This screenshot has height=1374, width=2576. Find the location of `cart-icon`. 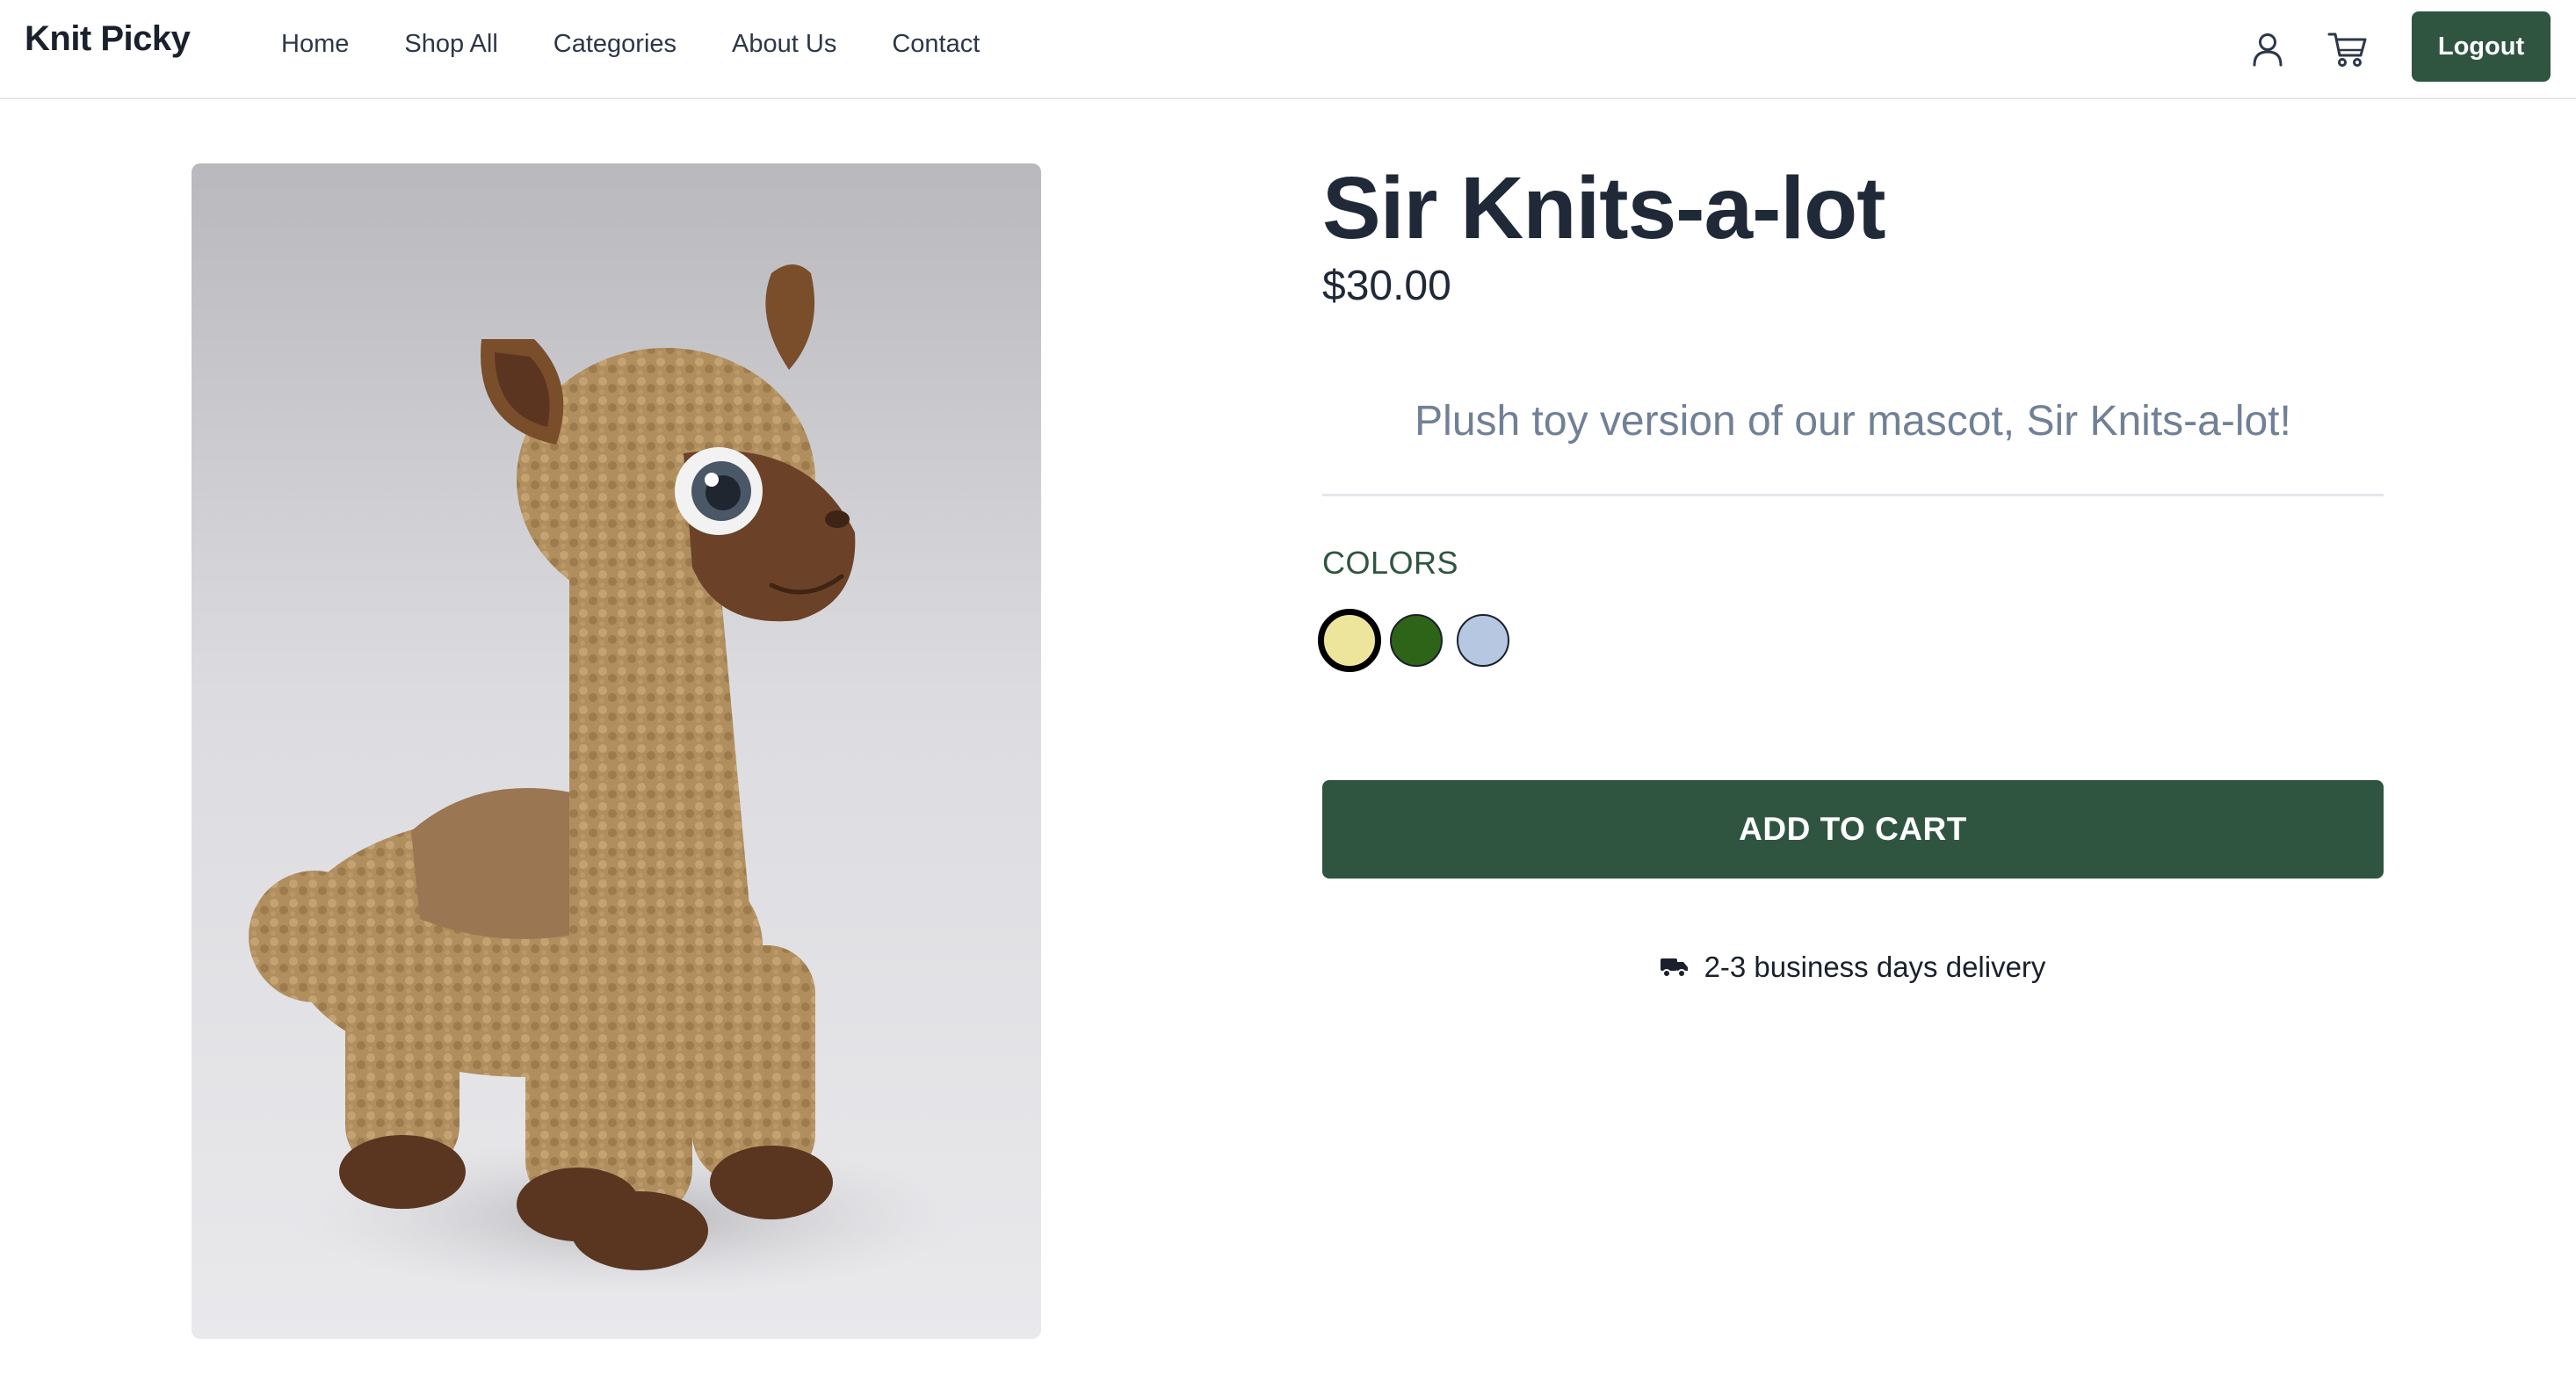

cart-icon is located at coordinates (2347, 50).